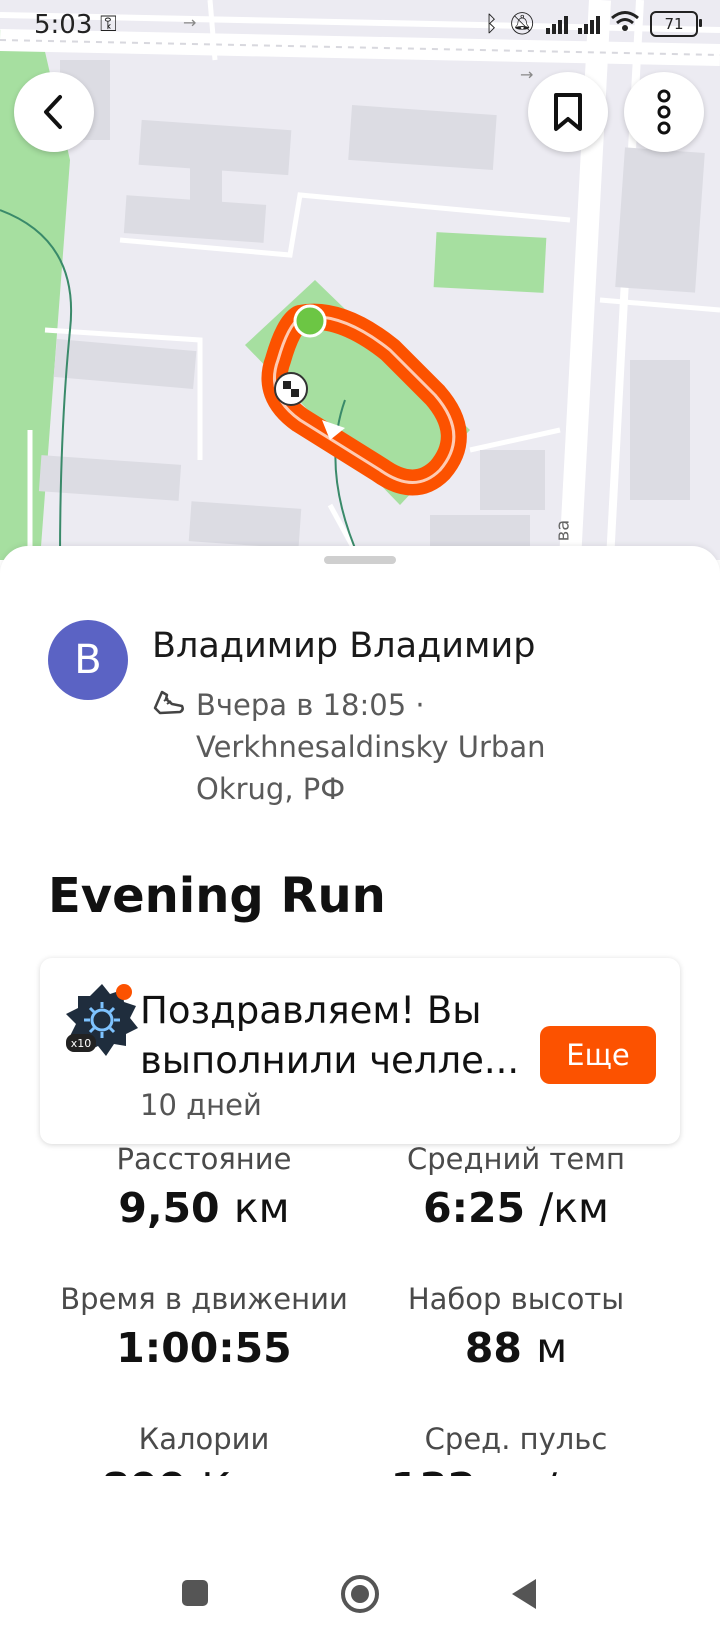 Image resolution: width=720 pixels, height=1650 pixels. I want to click on stat-label: Сред. пульс, so click(516, 1439).